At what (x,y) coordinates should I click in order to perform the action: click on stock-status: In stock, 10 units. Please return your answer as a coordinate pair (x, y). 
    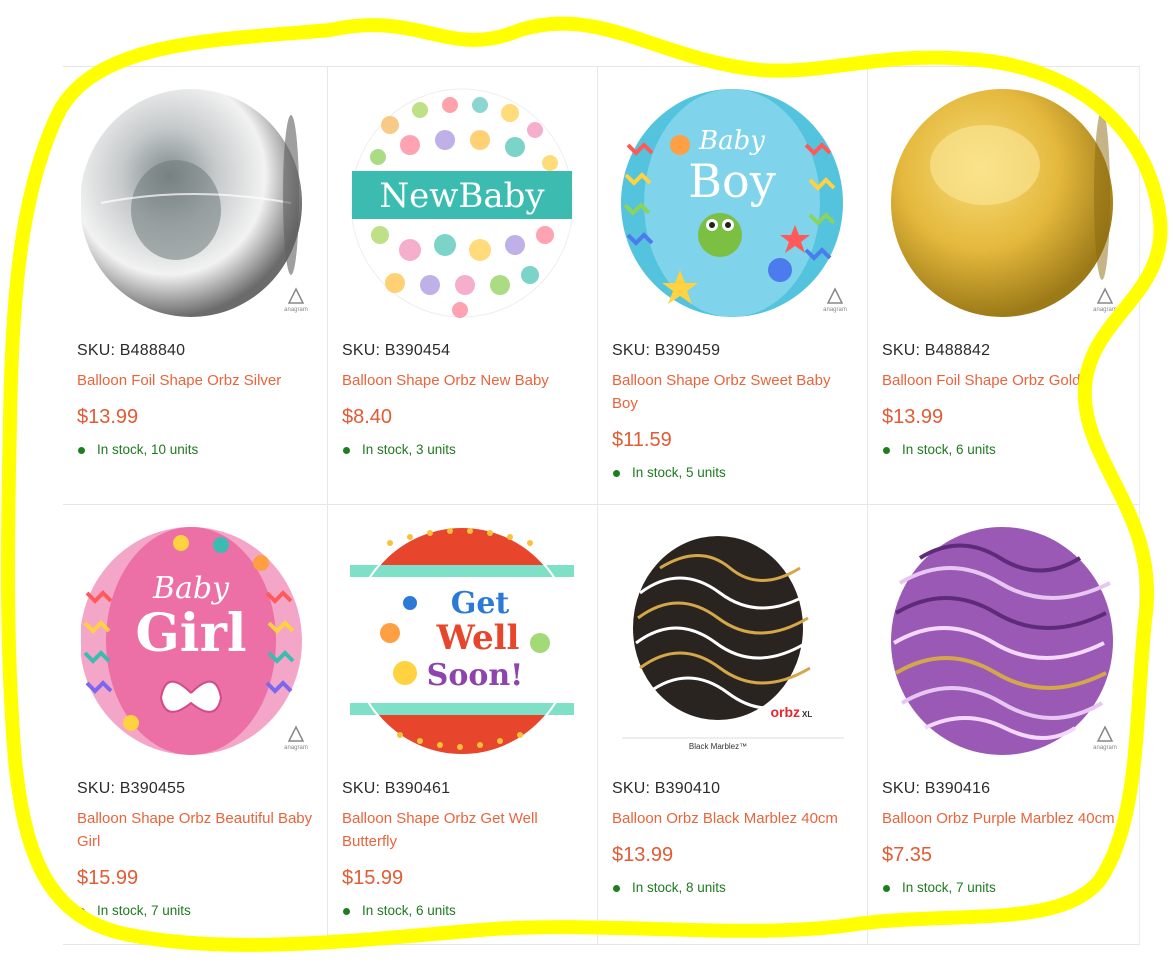
    Looking at the image, I should click on (195, 450).